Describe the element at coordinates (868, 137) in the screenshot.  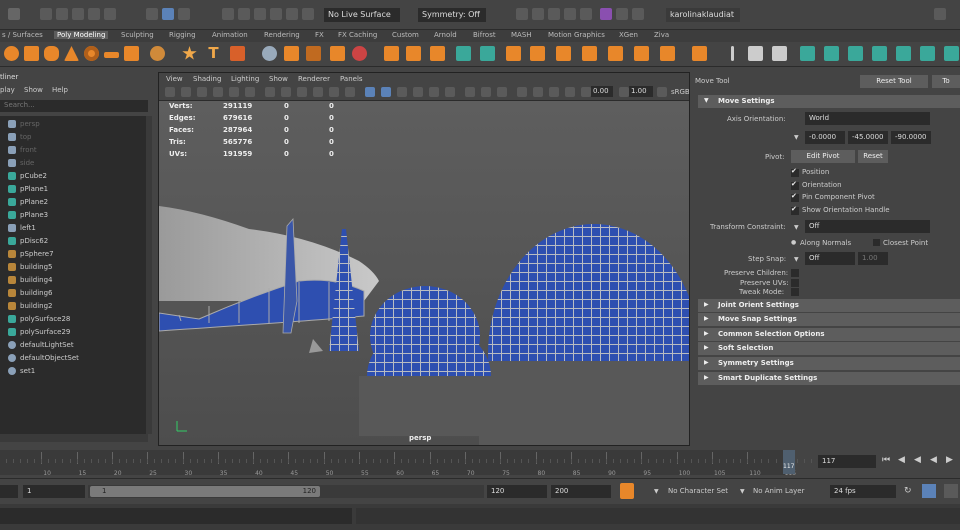
I see `orient-y-field: -45.0000` at that location.